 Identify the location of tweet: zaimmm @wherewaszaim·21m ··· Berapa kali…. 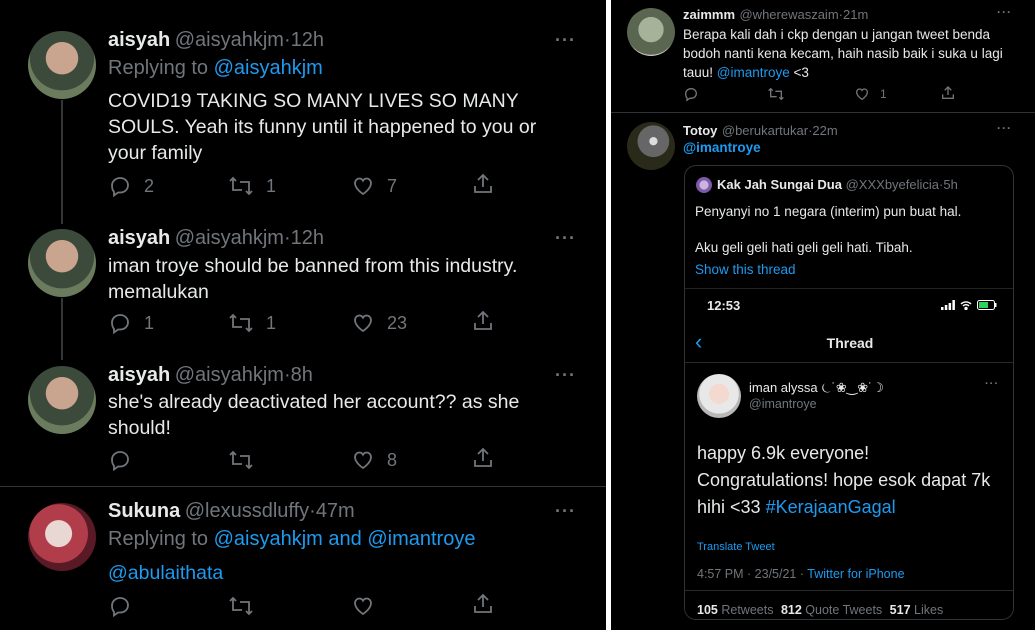
(823, 56).